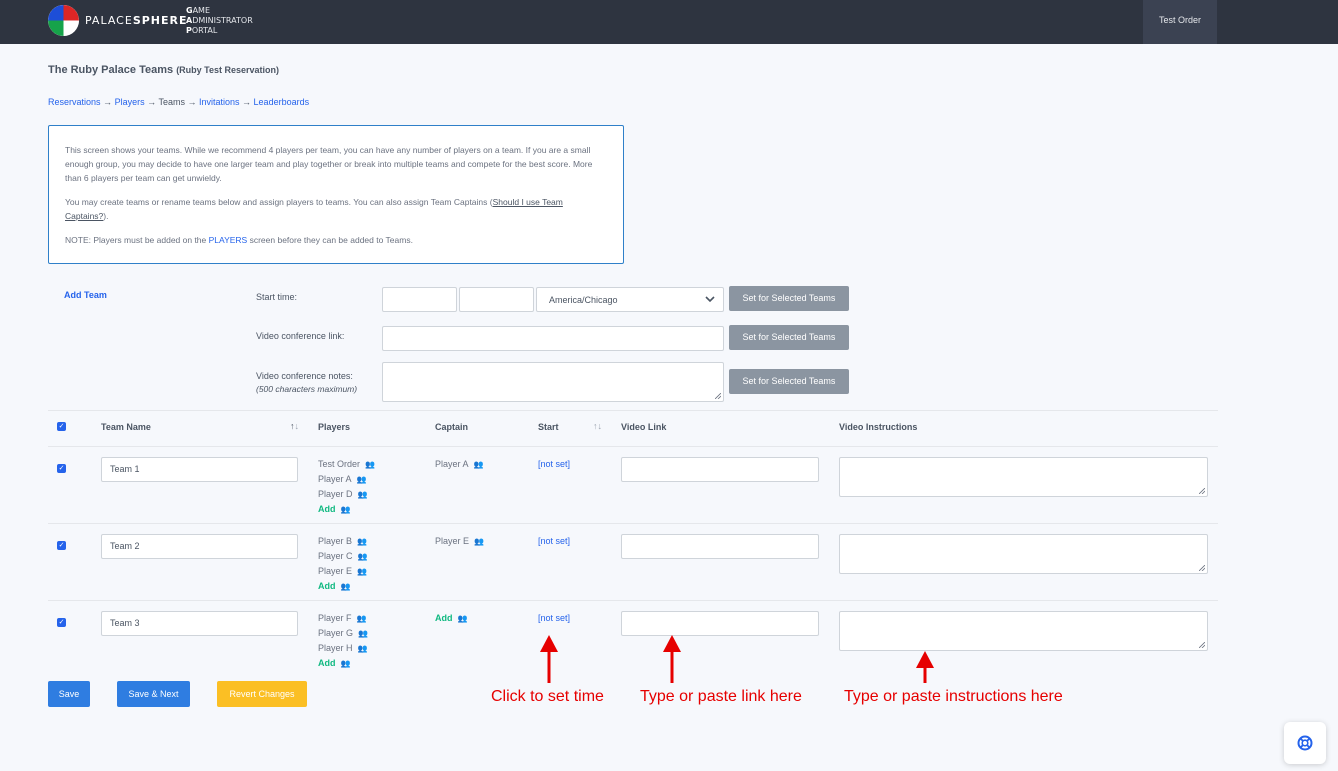 The width and height of the screenshot is (1338, 771). What do you see at coordinates (419, 299) in the screenshot?
I see `start-date-input` at bounding box center [419, 299].